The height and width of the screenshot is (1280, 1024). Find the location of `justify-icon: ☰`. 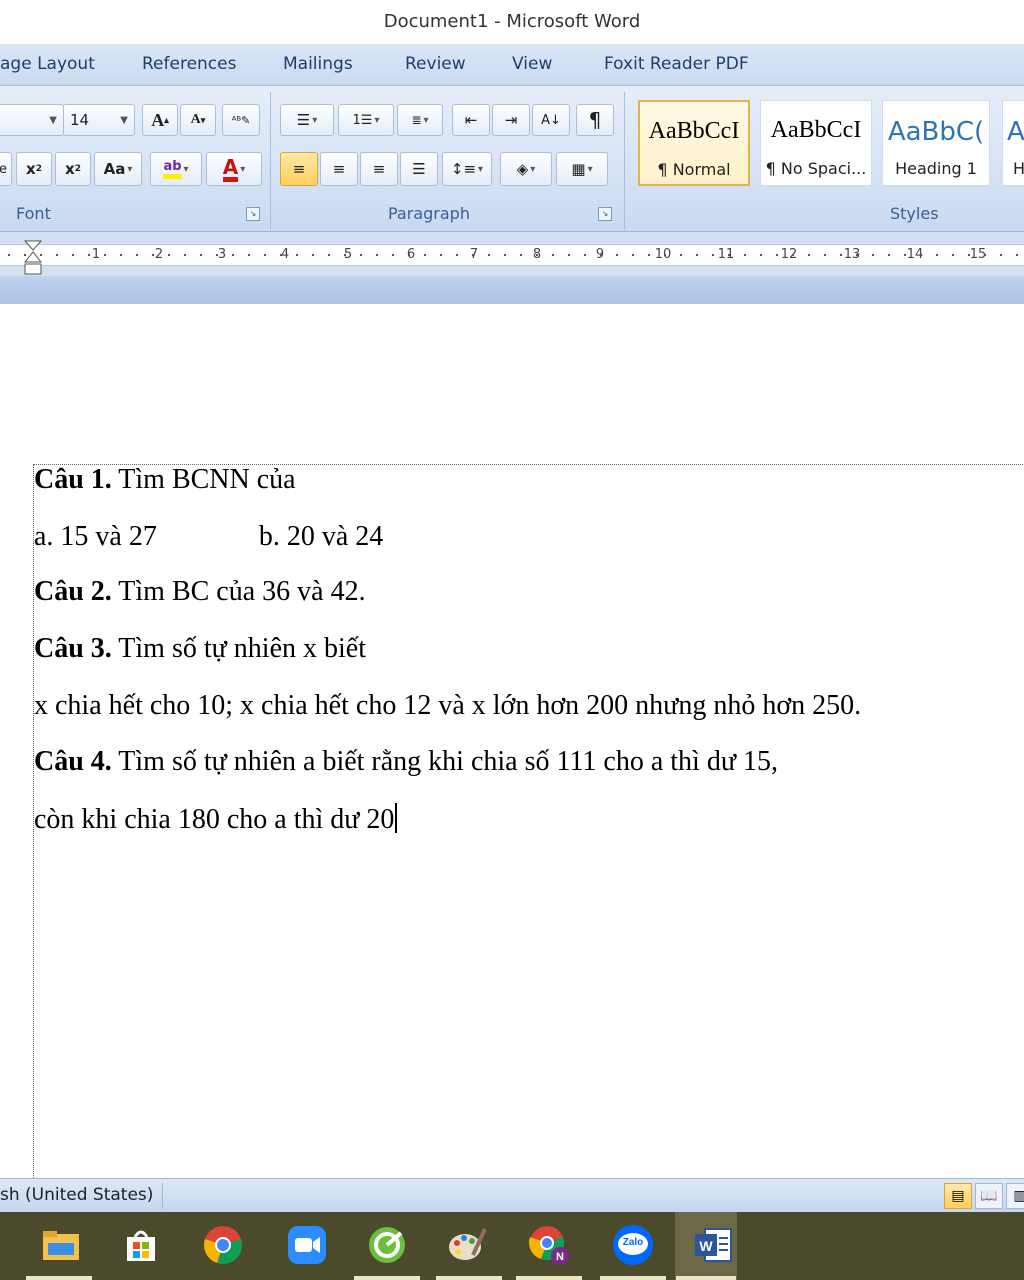

justify-icon: ☰ is located at coordinates (419, 169).